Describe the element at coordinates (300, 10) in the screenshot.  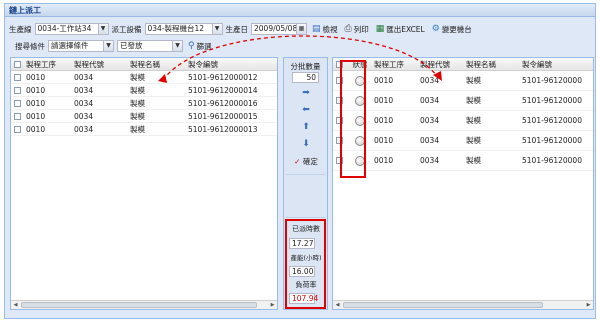
I see `window-title: 鏈上派工` at that location.